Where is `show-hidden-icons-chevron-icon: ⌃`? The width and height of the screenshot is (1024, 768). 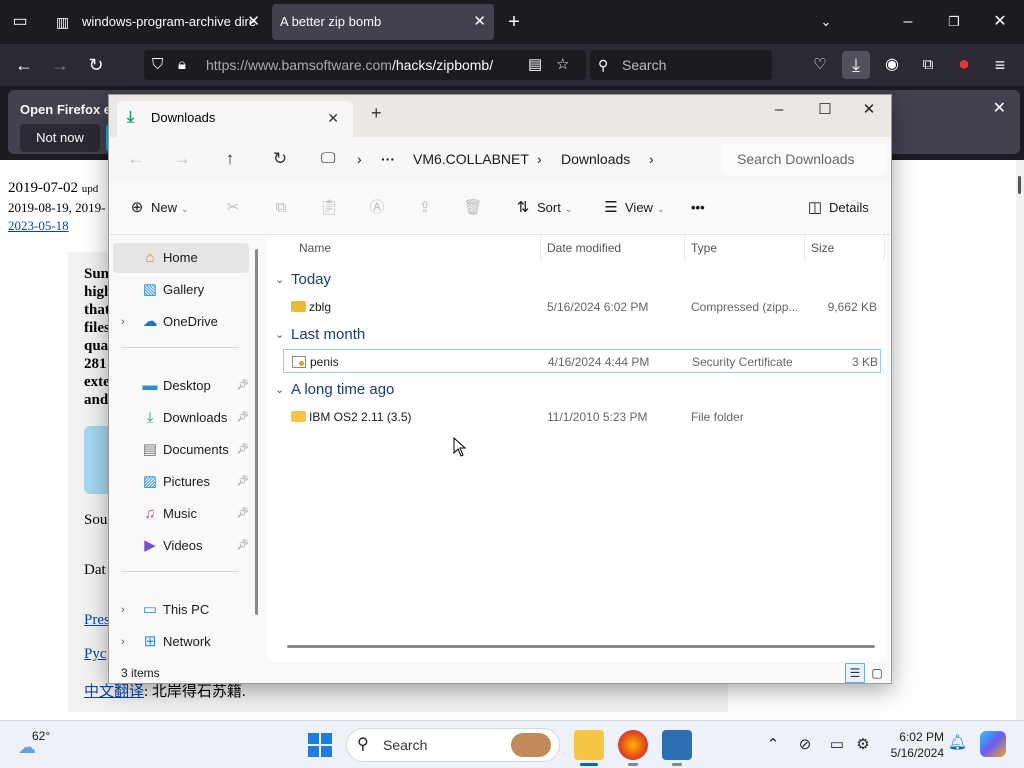
show-hidden-icons-chevron-icon: ⌃ is located at coordinates (773, 745).